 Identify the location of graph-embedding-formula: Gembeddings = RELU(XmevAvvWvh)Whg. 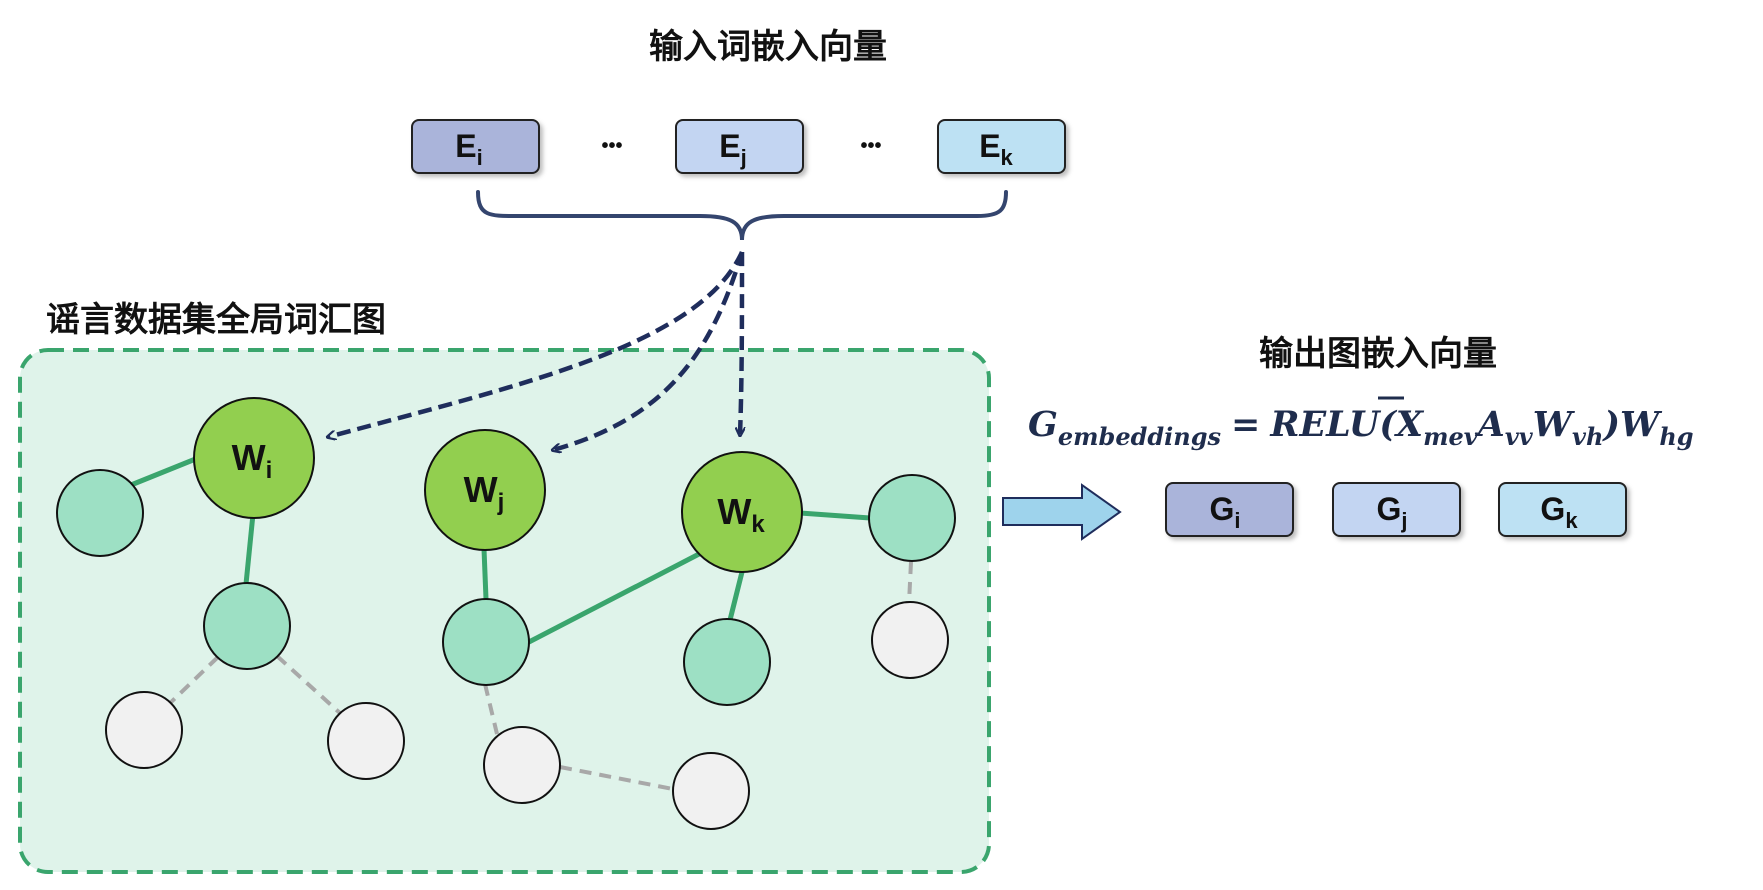
(1361, 427).